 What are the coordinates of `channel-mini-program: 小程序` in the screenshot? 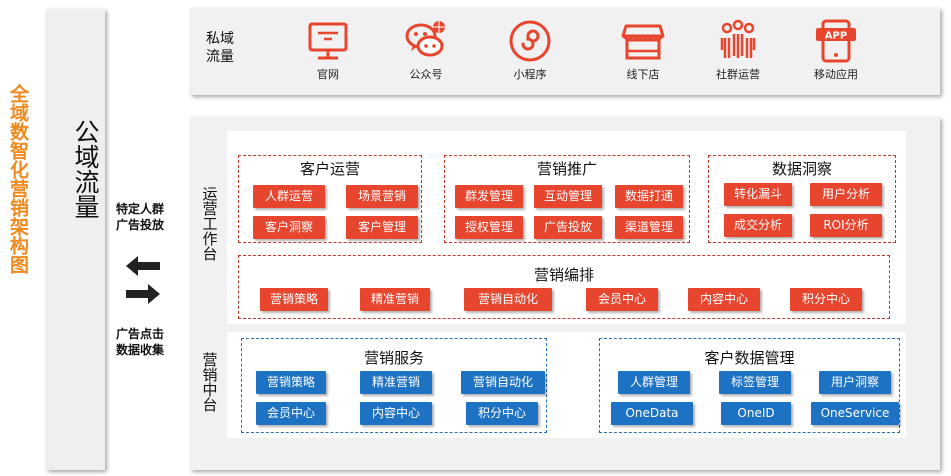 It's located at (530, 45).